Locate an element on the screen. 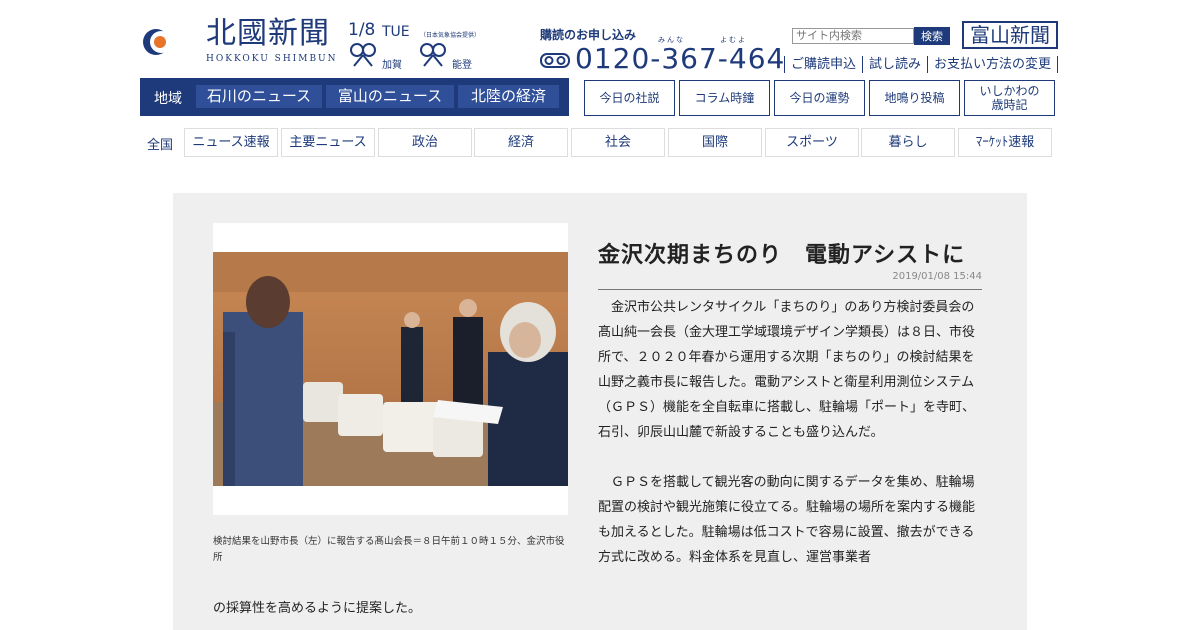  article-photo-frame is located at coordinates (390, 369).